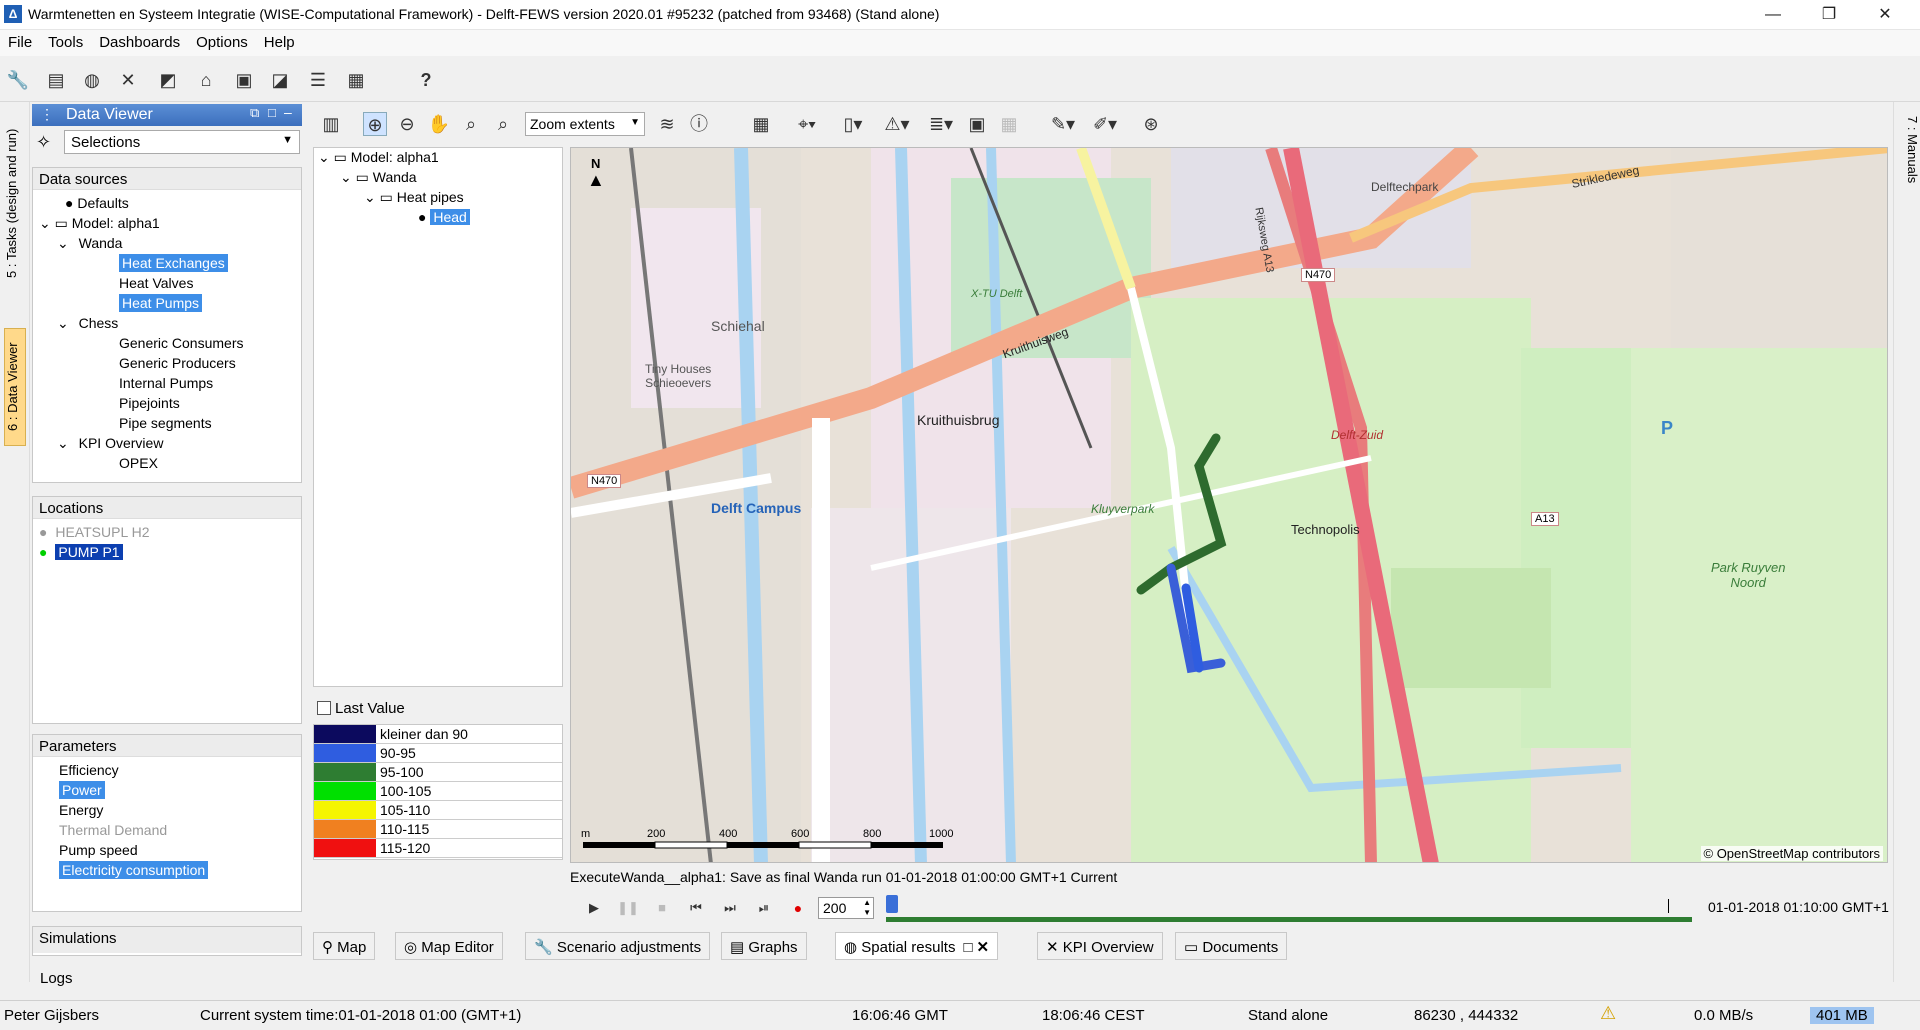 The height and width of the screenshot is (1030, 1920). Describe the element at coordinates (585, 124) in the screenshot. I see `zoom-extents-select: Zoom extents ▼` at that location.